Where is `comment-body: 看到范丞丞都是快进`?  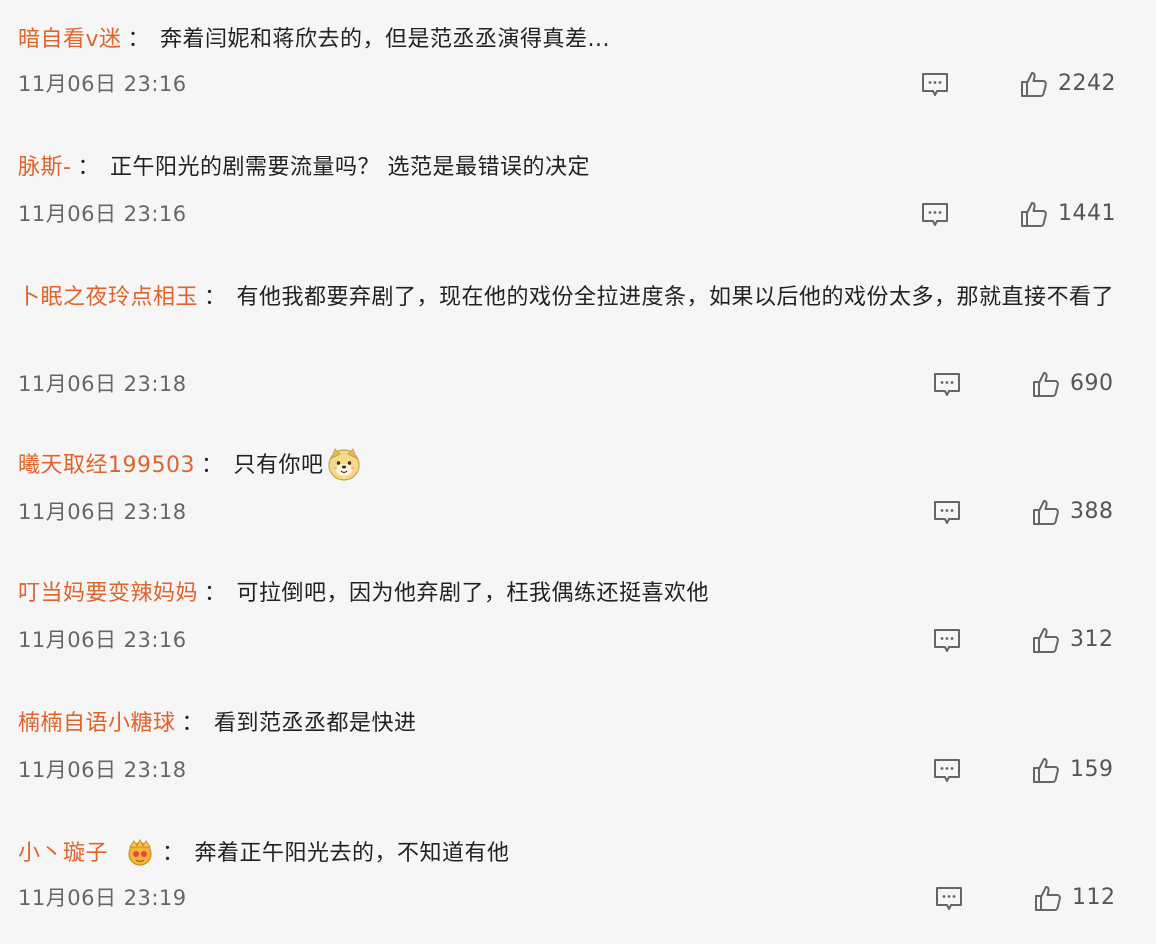
comment-body: 看到范丞丞都是快进 is located at coordinates (315, 723).